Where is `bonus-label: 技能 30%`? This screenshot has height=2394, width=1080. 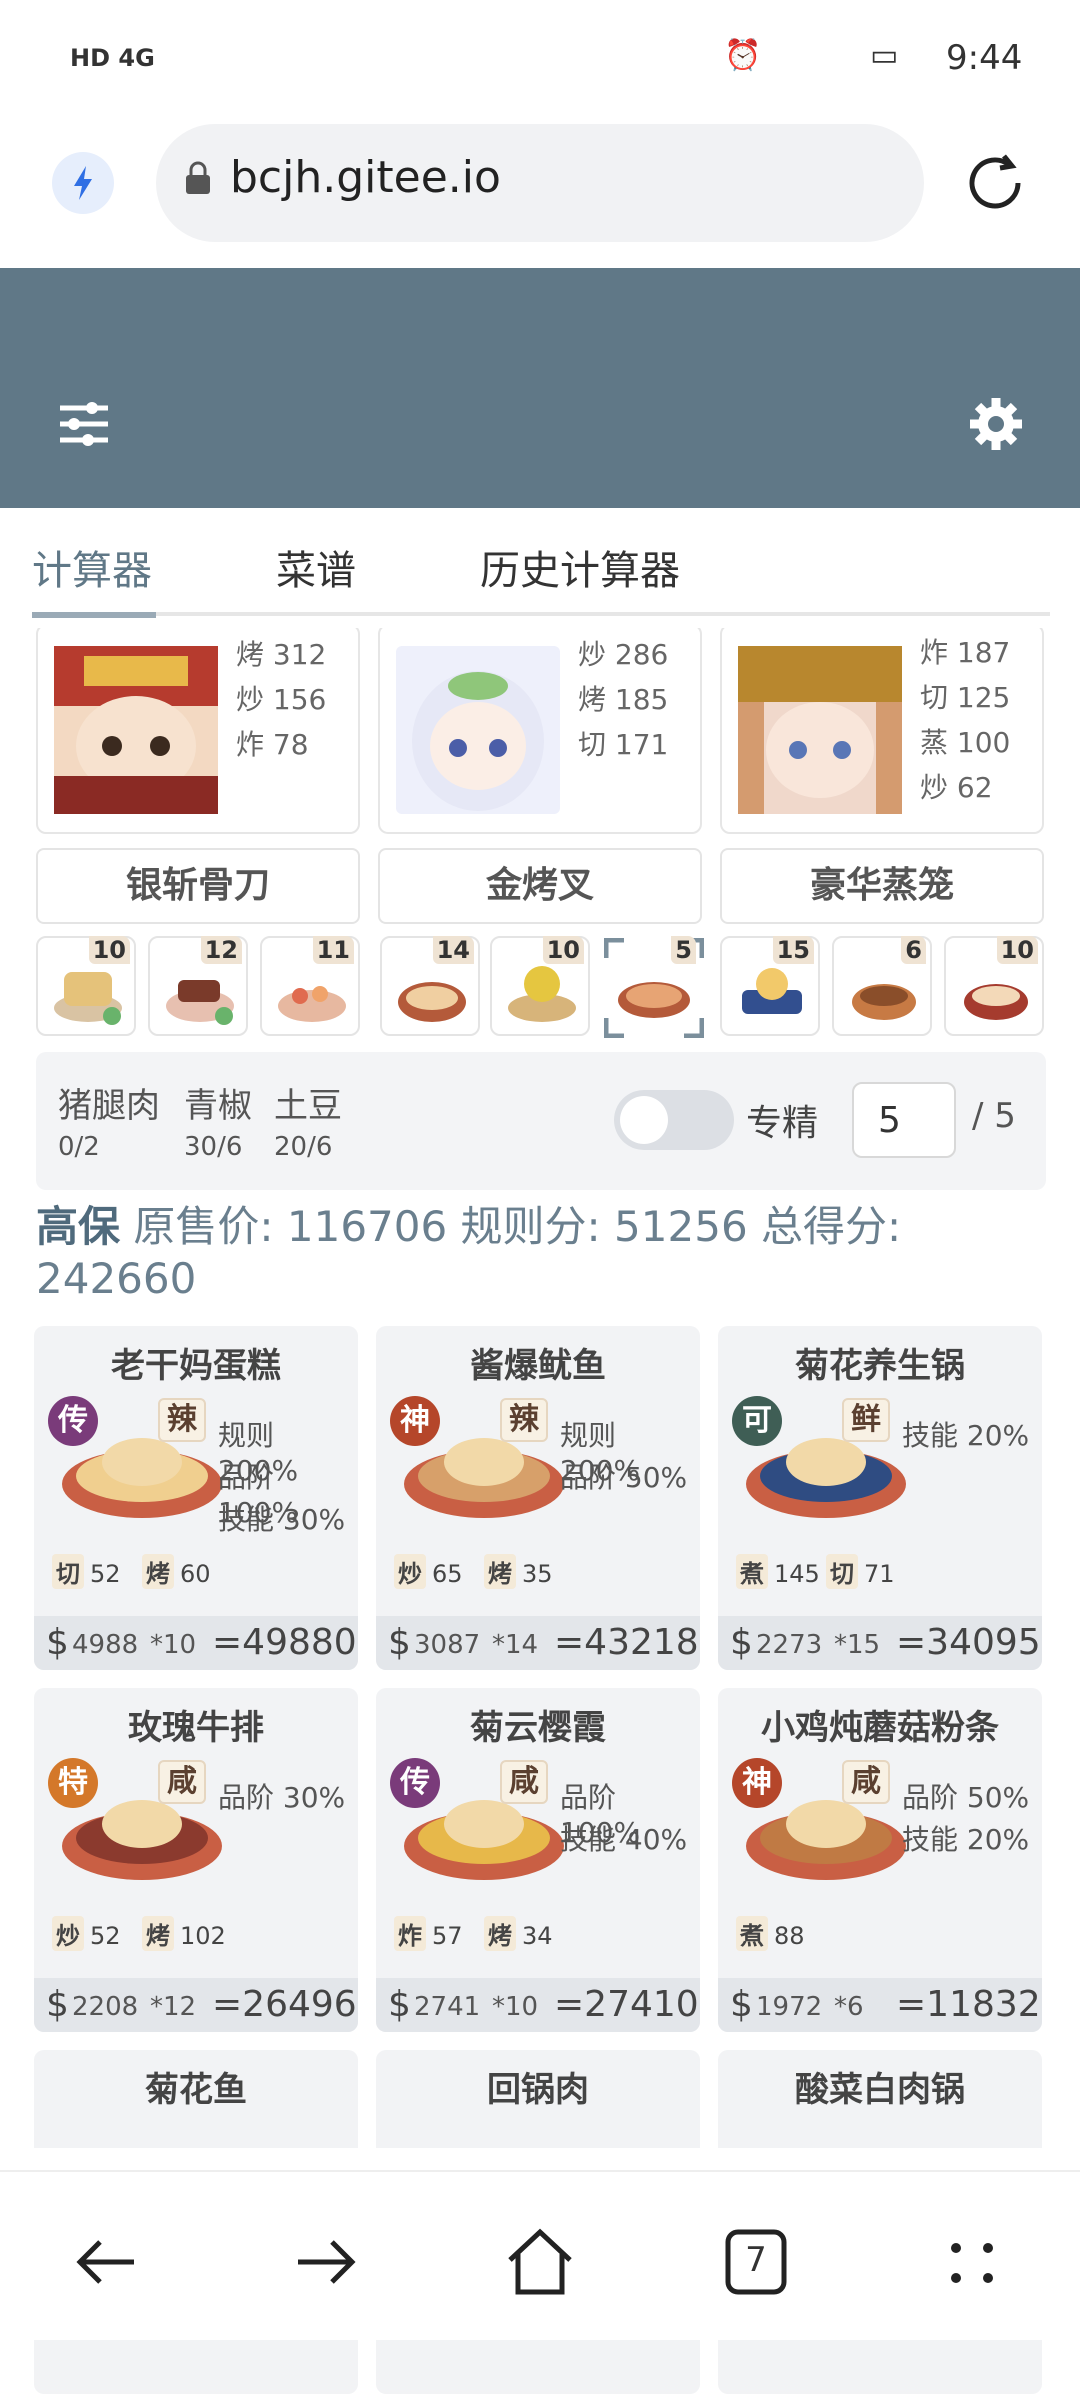
bonus-label: 技能 30% is located at coordinates (282, 1519).